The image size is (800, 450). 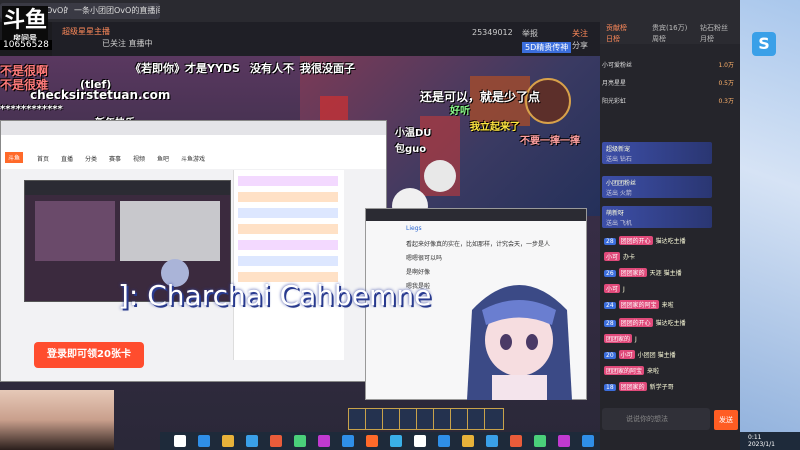 What do you see at coordinates (114, 11) in the screenshot?
I see `browser-tab-2: 一条小团团OvO的直播间` at bounding box center [114, 11].